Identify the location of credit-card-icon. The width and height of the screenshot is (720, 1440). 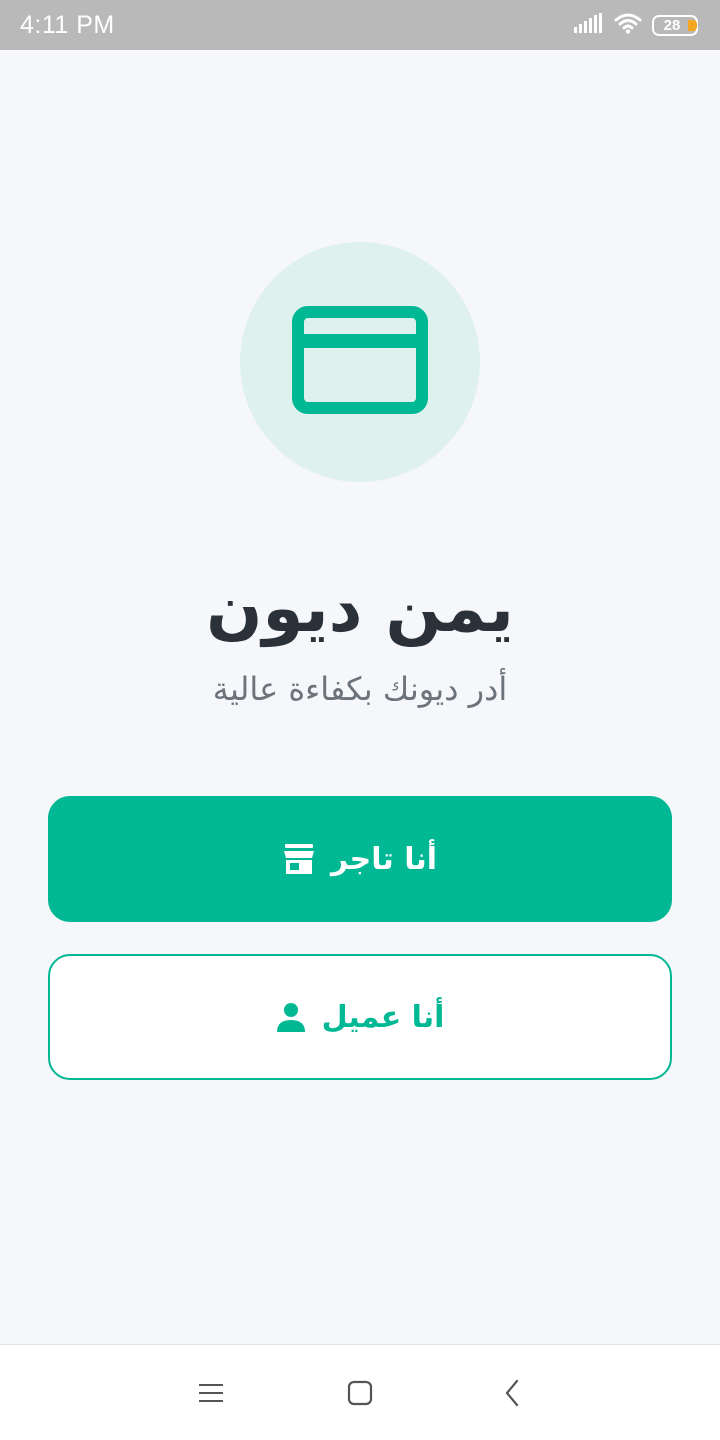
(360, 362).